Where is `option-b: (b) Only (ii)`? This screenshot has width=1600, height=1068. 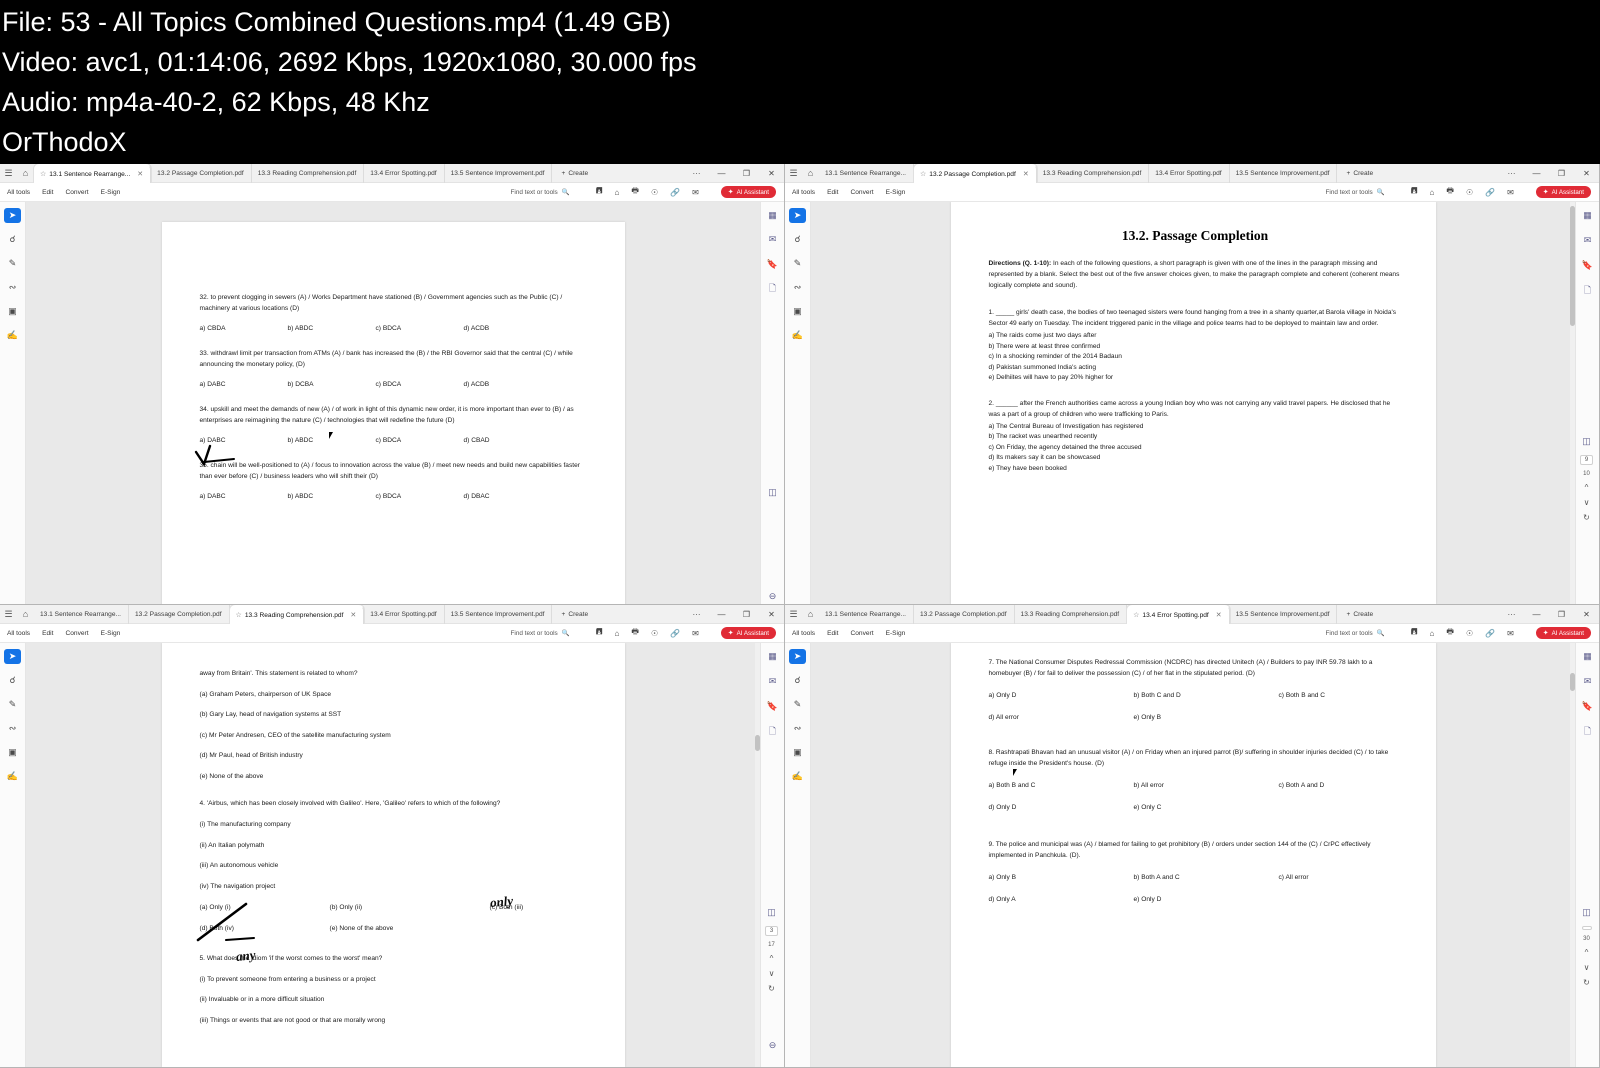
option-b: (b) Only (ii) is located at coordinates (410, 907).